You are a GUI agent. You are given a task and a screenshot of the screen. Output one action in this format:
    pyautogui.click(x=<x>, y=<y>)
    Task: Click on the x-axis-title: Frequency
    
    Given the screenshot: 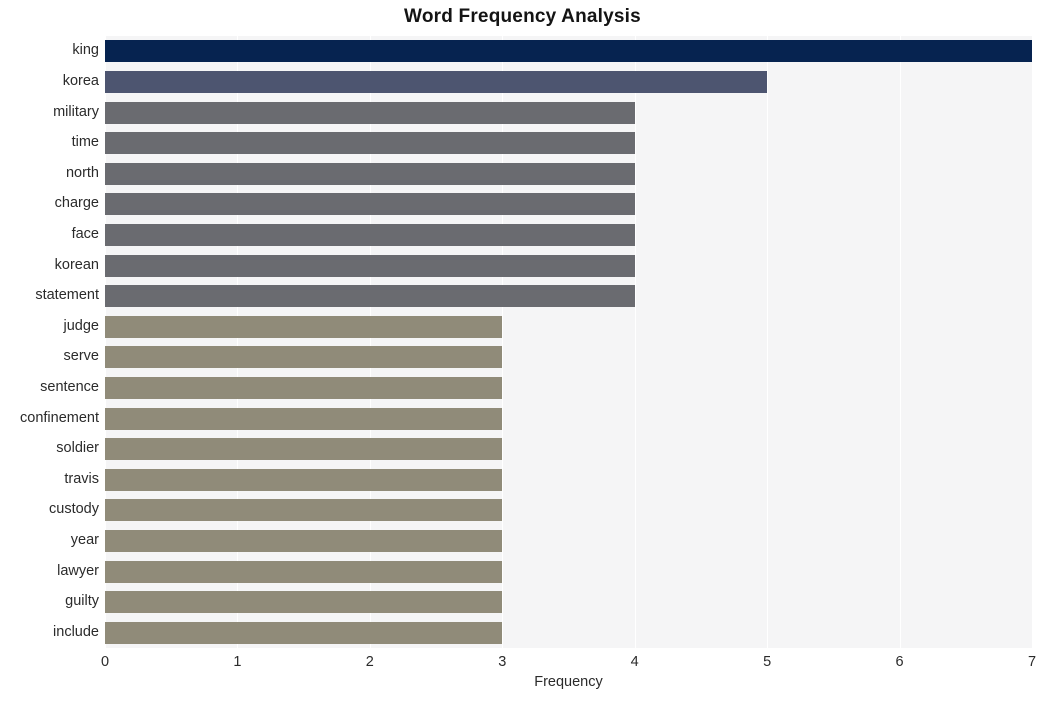 What is the action you would take?
    pyautogui.click(x=568, y=682)
    